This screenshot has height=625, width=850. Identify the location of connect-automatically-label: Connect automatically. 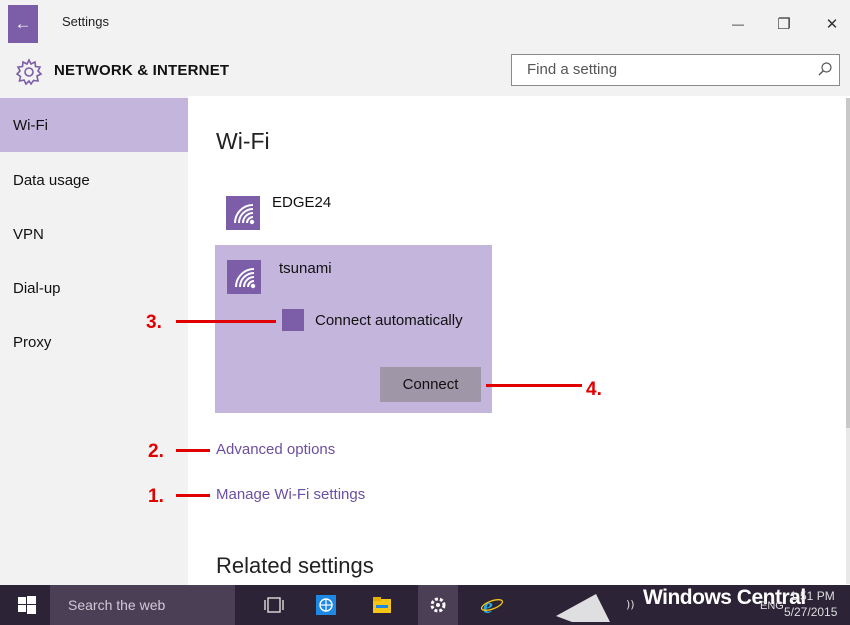
(389, 320).